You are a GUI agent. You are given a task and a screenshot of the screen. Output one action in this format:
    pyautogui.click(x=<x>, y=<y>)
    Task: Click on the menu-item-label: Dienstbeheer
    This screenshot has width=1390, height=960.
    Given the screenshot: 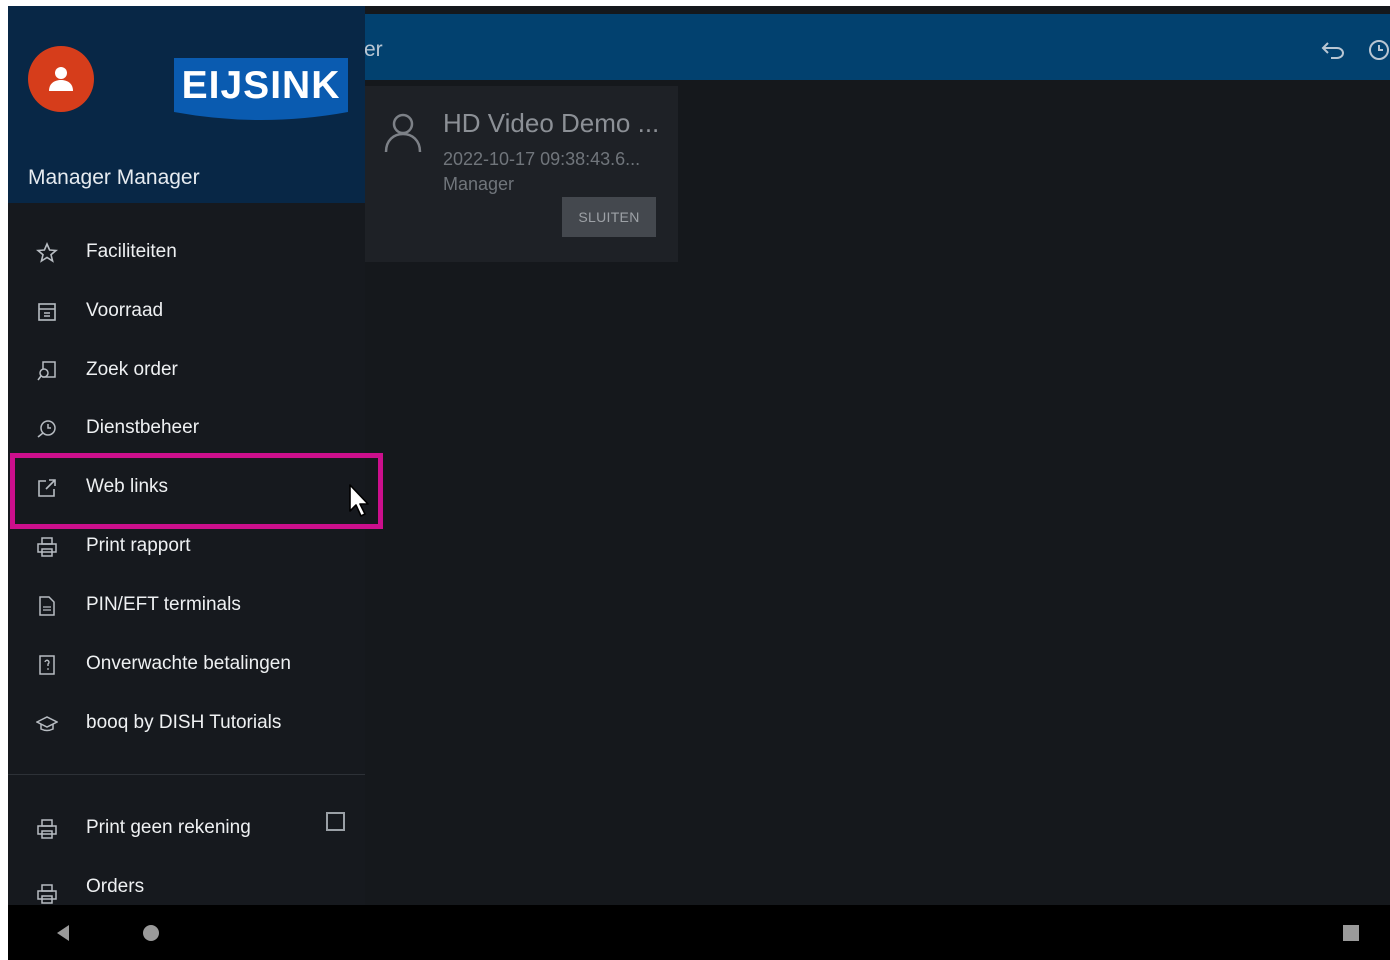 What is the action you would take?
    pyautogui.click(x=143, y=427)
    